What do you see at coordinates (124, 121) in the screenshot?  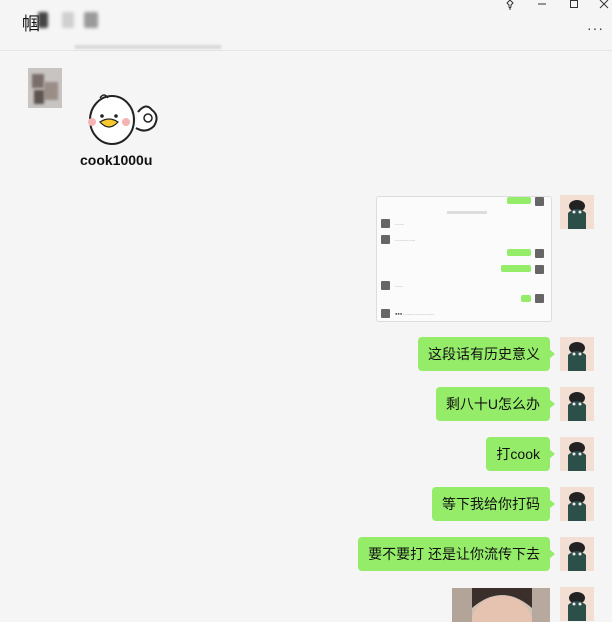 I see `duck-ok-sticker` at bounding box center [124, 121].